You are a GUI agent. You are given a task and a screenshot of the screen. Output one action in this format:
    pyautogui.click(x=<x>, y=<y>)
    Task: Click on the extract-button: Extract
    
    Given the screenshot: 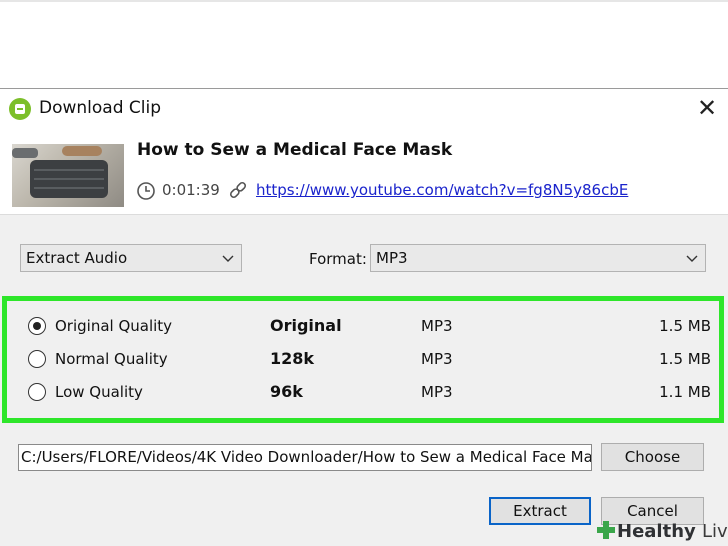 What is the action you would take?
    pyautogui.click(x=540, y=511)
    